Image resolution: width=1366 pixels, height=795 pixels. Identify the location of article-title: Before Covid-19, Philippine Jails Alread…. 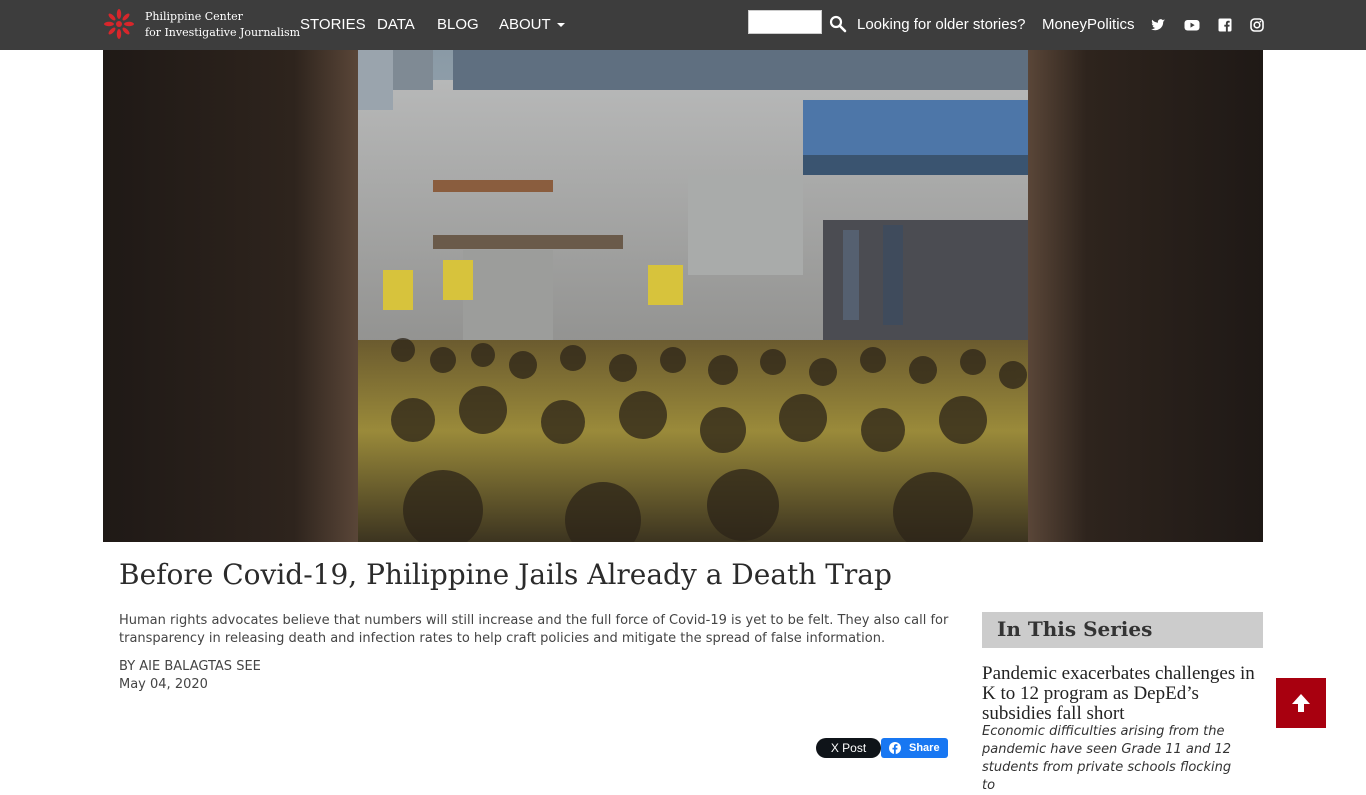
(505, 574).